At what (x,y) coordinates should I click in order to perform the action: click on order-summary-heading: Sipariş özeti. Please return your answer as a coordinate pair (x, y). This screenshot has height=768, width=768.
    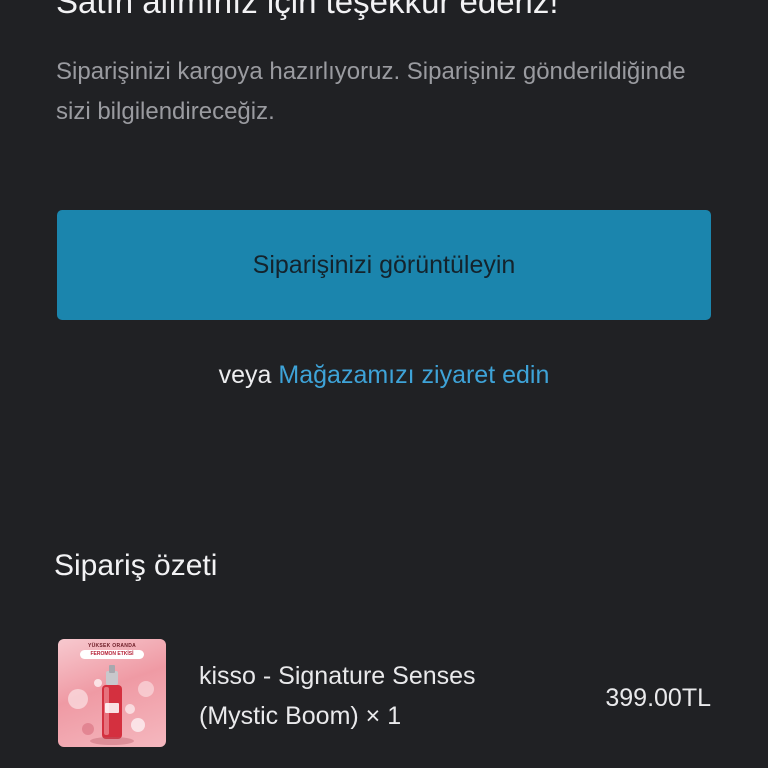
    Looking at the image, I should click on (136, 565).